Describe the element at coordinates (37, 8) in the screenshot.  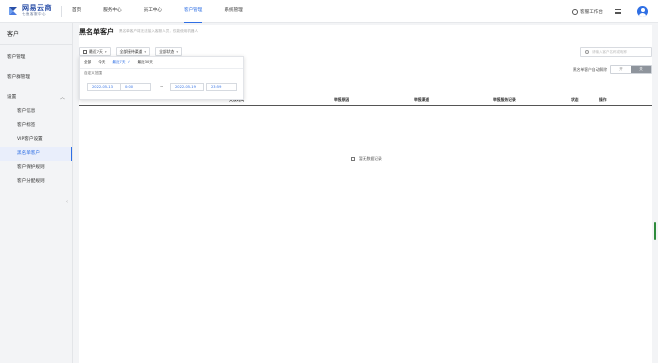
I see `brand-title: 网易云商` at that location.